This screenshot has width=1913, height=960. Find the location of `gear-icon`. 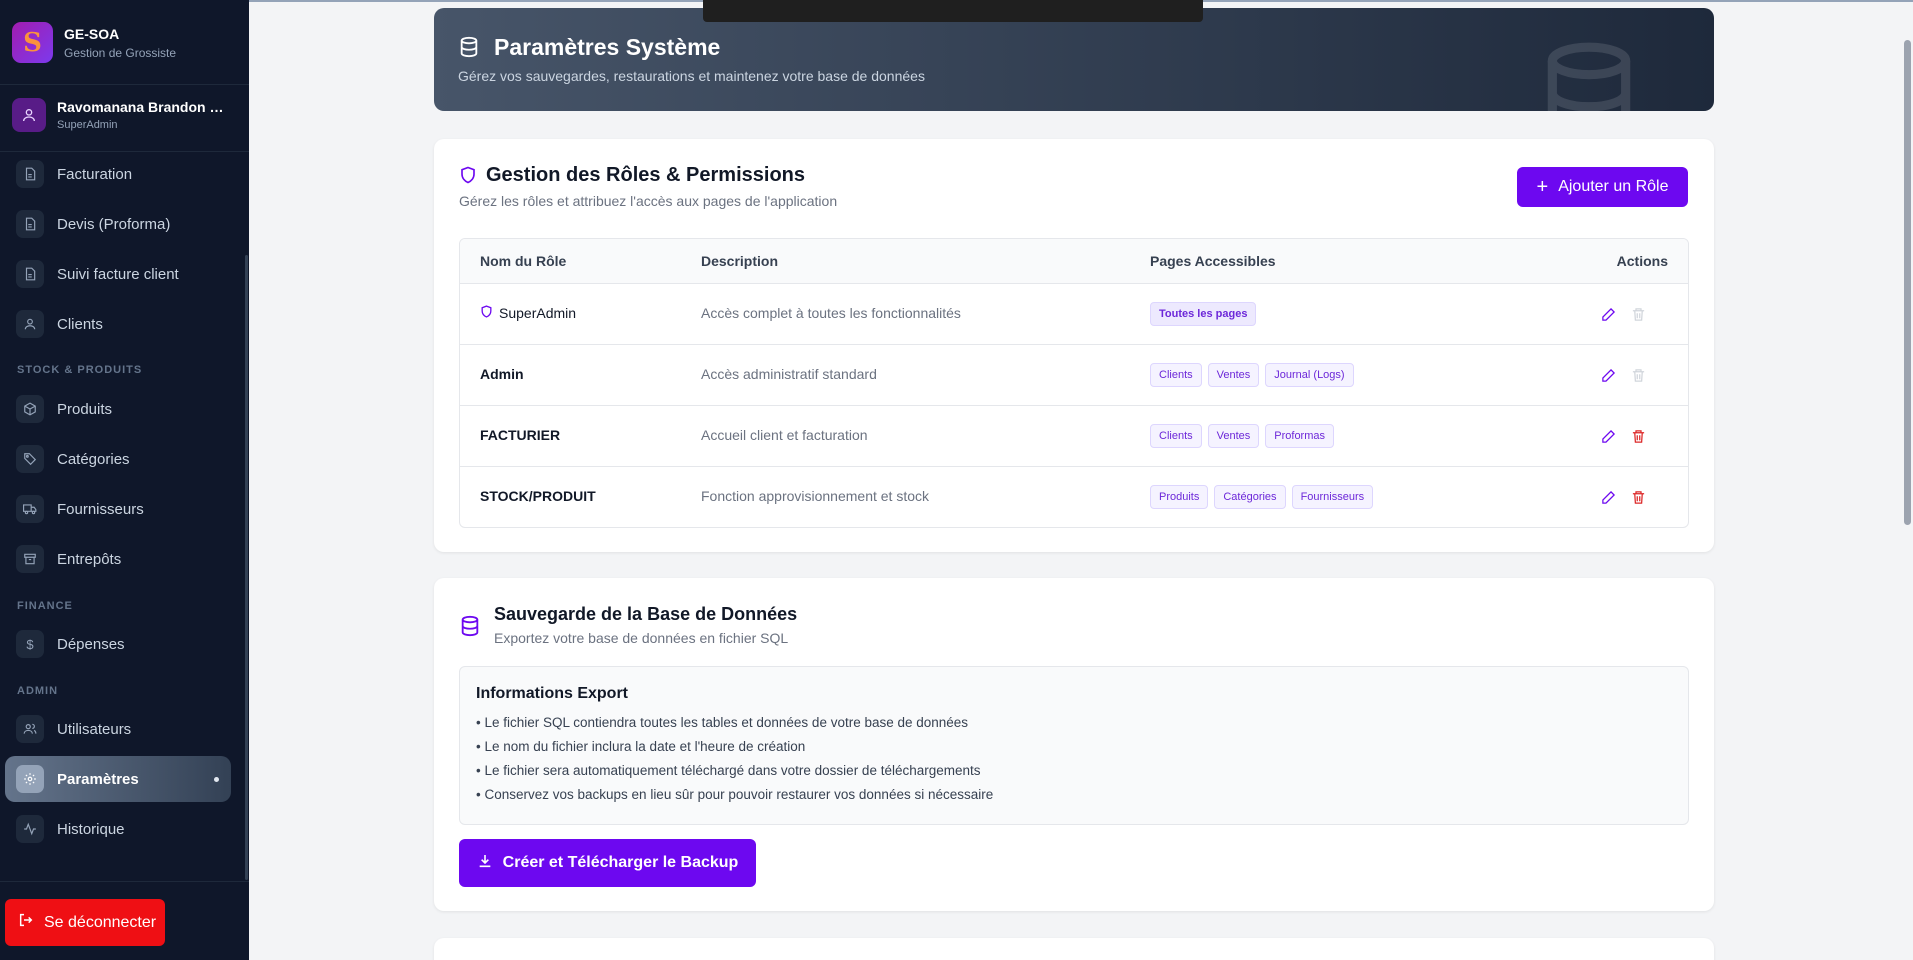

gear-icon is located at coordinates (30, 779).